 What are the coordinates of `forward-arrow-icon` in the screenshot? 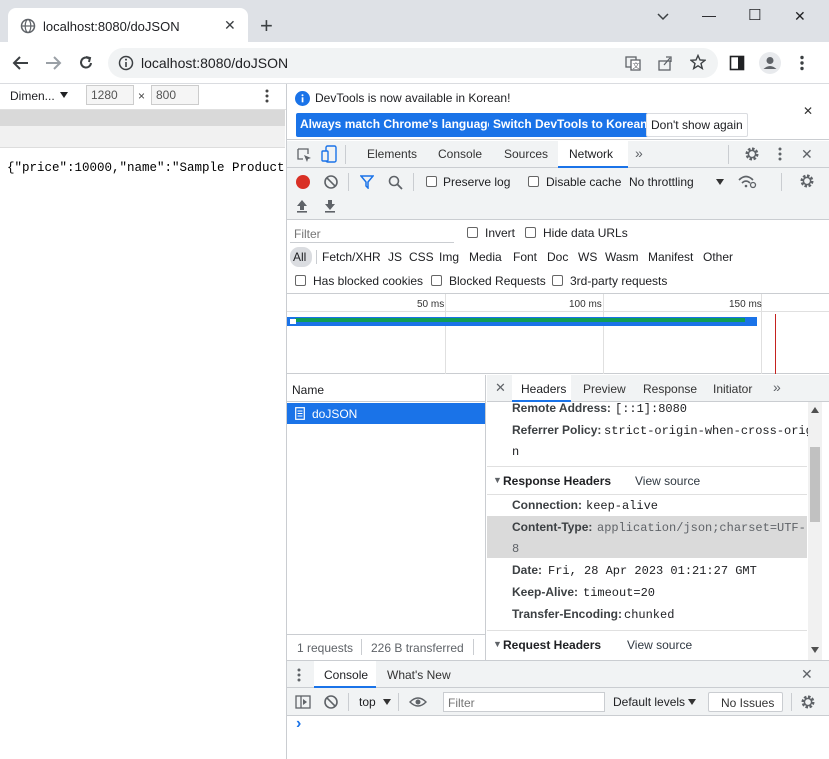 It's located at (53, 63).